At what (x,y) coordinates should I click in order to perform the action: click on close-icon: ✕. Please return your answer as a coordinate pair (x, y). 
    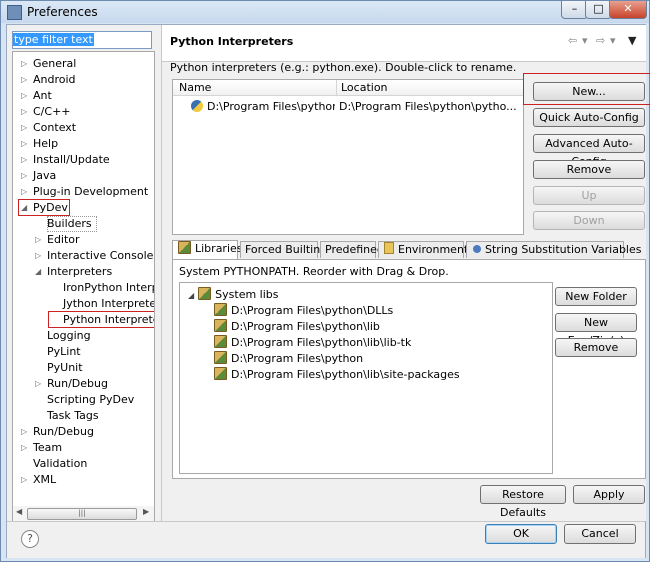
    Looking at the image, I should click on (628, 10).